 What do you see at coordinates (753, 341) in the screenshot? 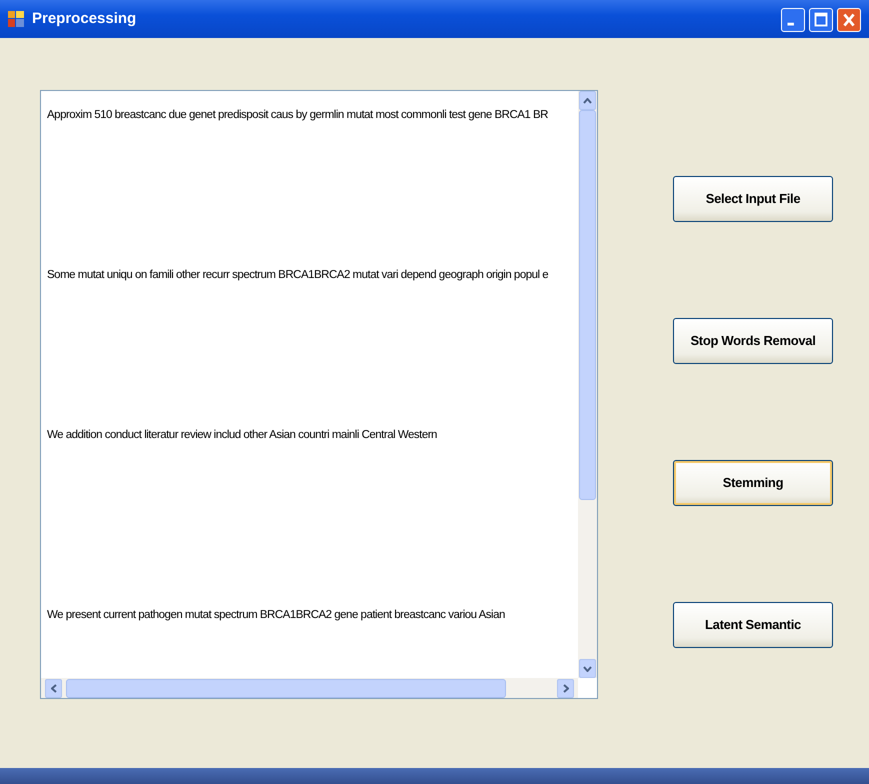
I see `action-button: Stop Words Removal` at bounding box center [753, 341].